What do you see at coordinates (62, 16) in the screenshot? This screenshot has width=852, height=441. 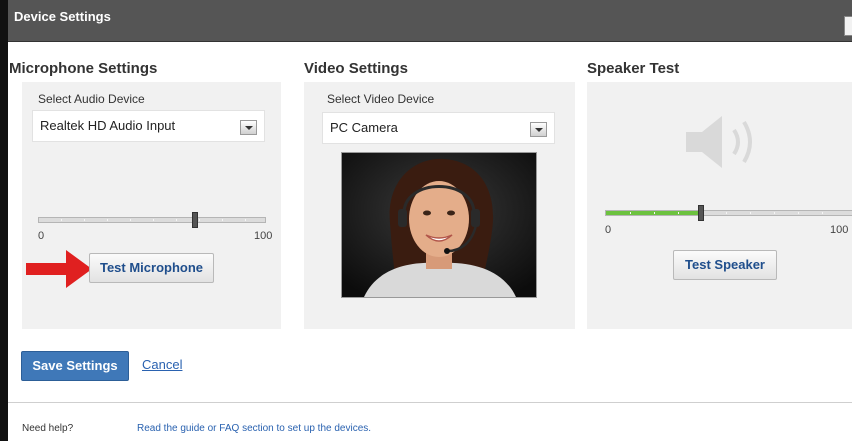 I see `window-title: Device Settings` at bounding box center [62, 16].